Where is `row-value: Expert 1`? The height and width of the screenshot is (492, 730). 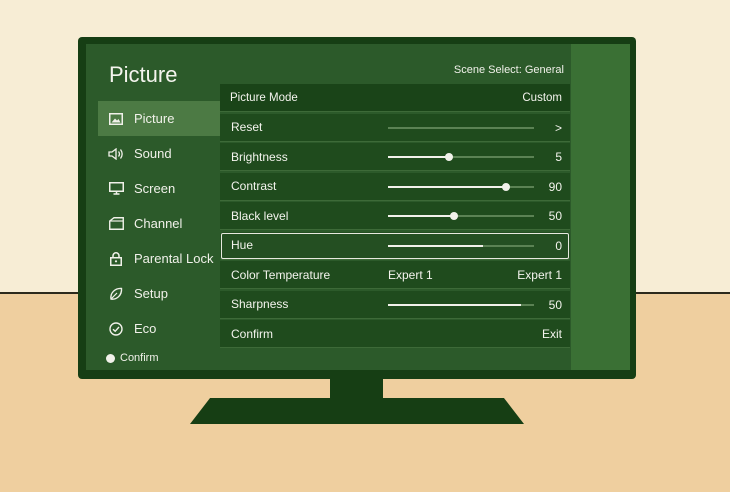
row-value: Expert 1 is located at coordinates (539, 275).